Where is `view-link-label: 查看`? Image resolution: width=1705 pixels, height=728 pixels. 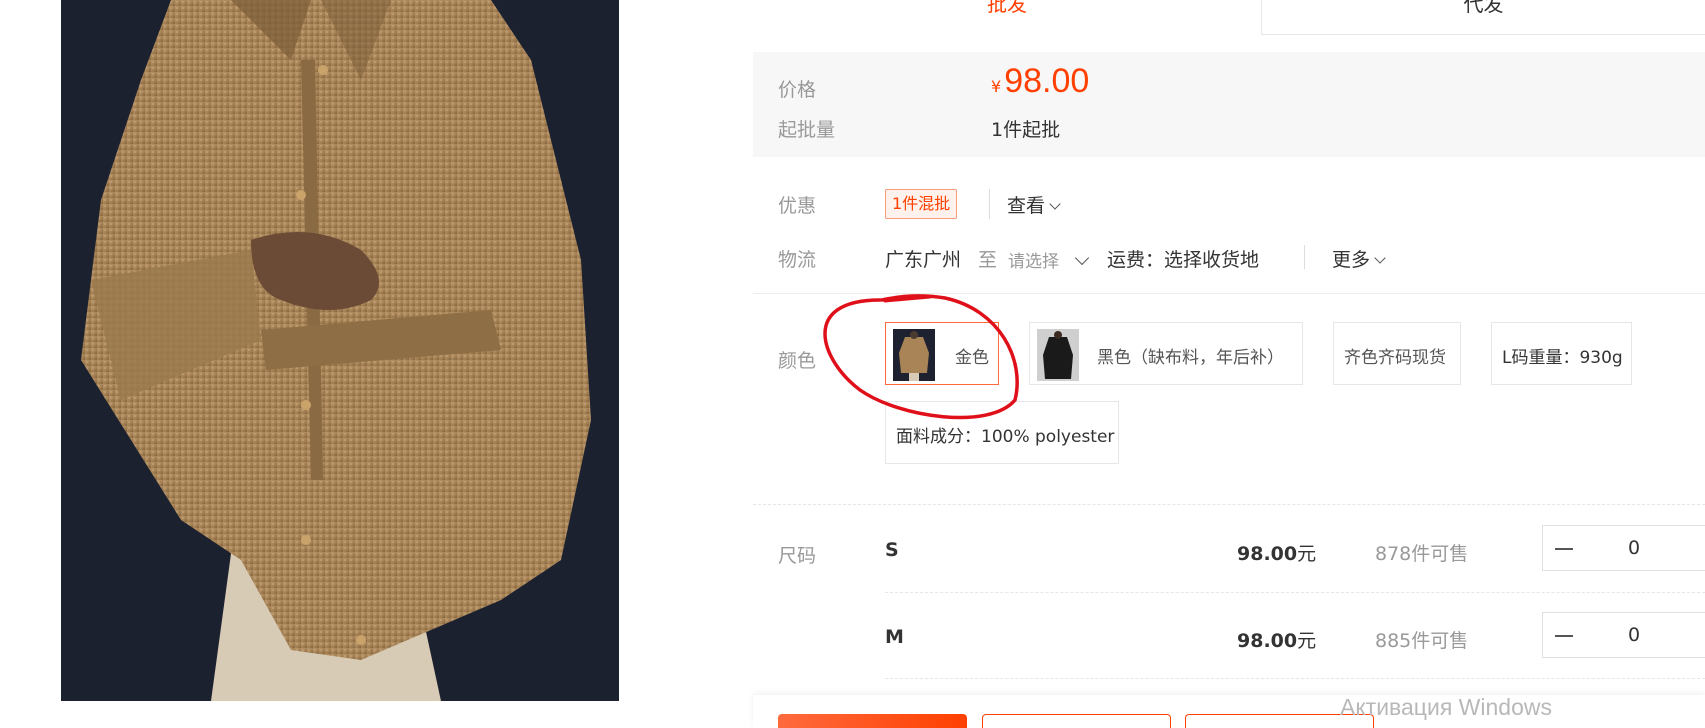 view-link-label: 查看 is located at coordinates (1026, 206).